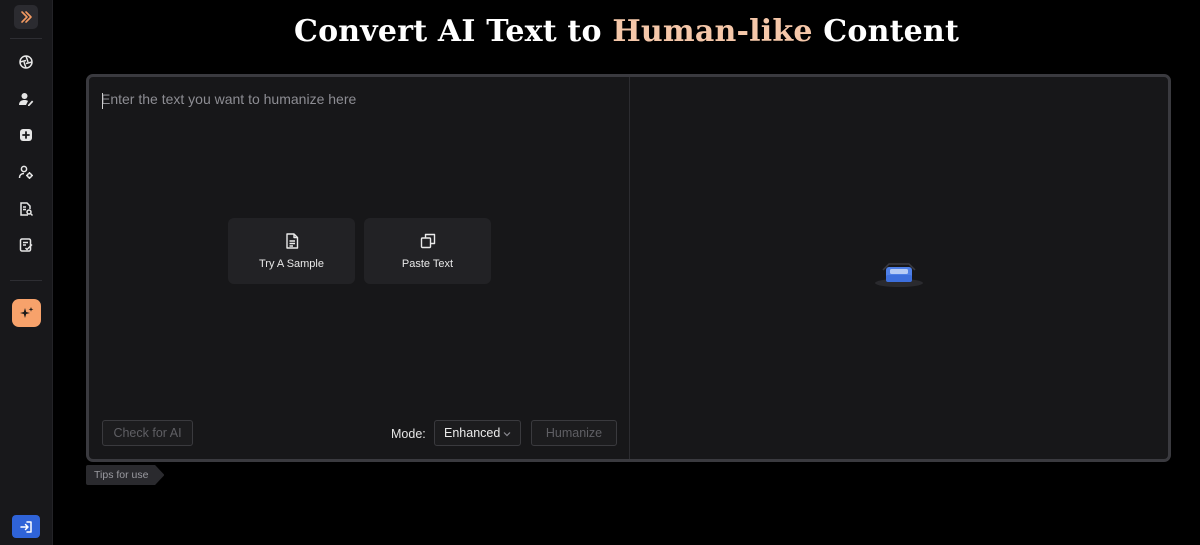 The width and height of the screenshot is (1200, 545). I want to click on paste-text-button: Paste Text, so click(427, 251).